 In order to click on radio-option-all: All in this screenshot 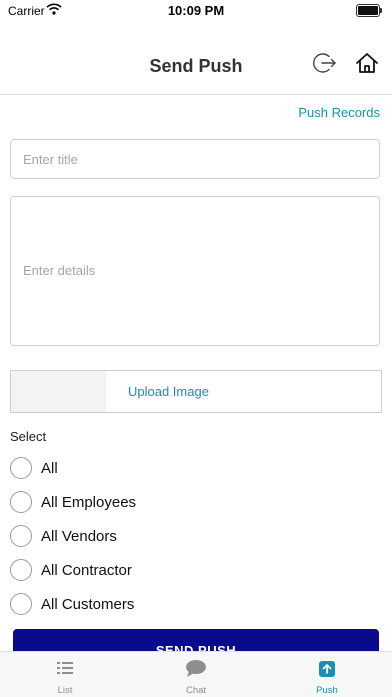, I will do `click(34, 468)`.